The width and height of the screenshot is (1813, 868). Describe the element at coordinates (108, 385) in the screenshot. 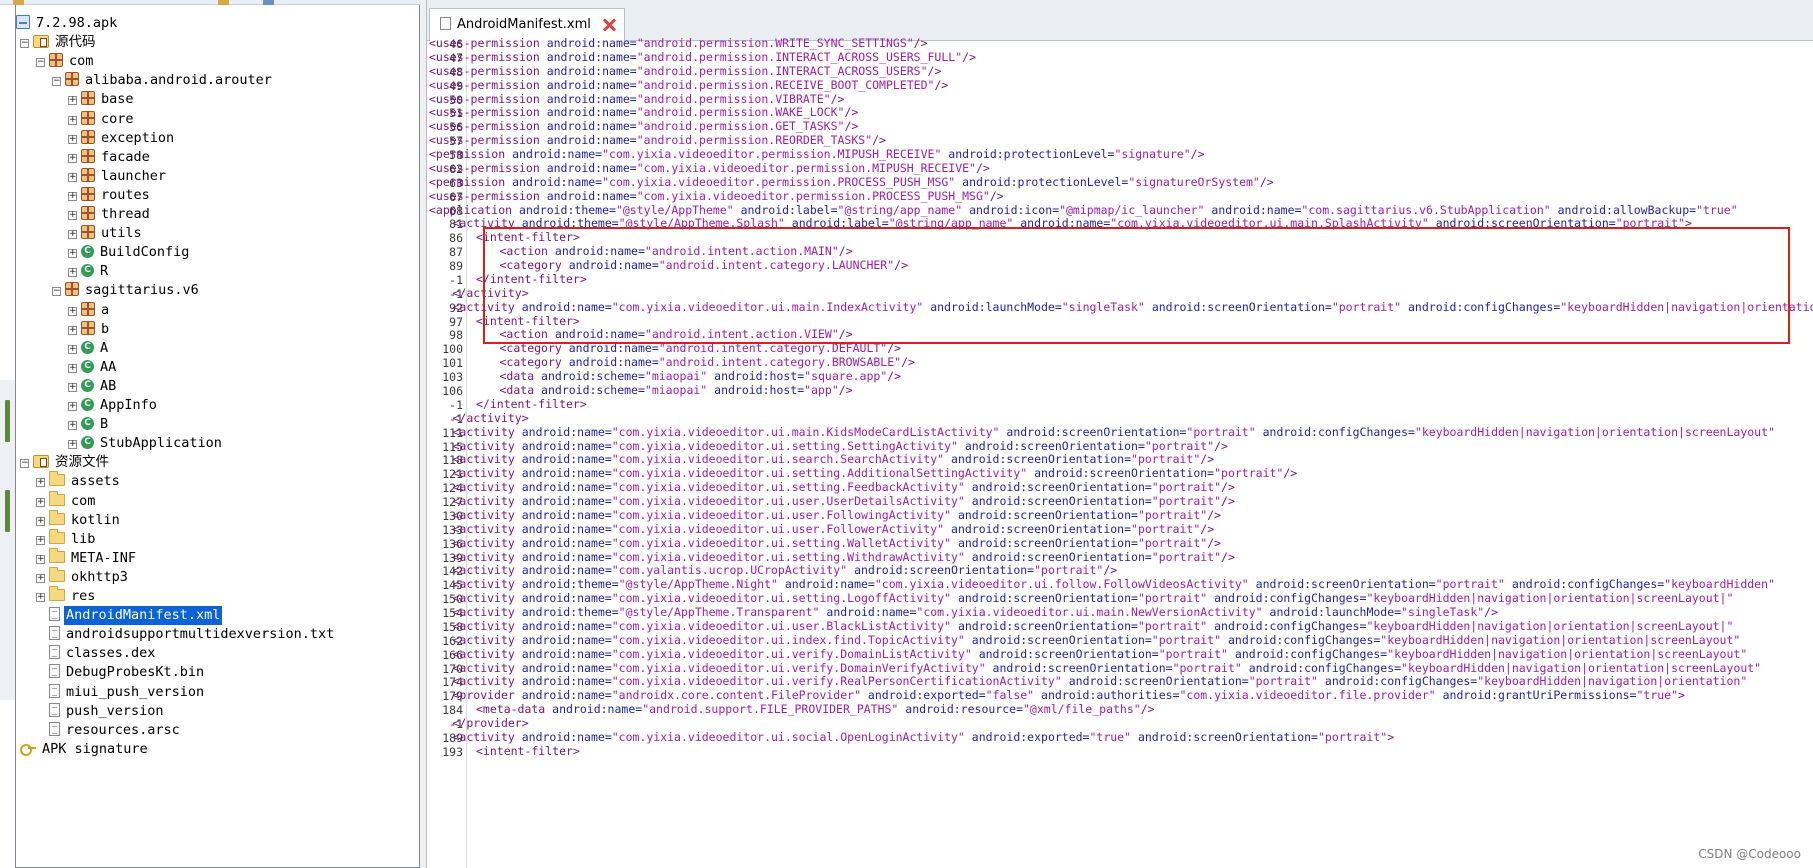

I see `tree-label: AB` at that location.